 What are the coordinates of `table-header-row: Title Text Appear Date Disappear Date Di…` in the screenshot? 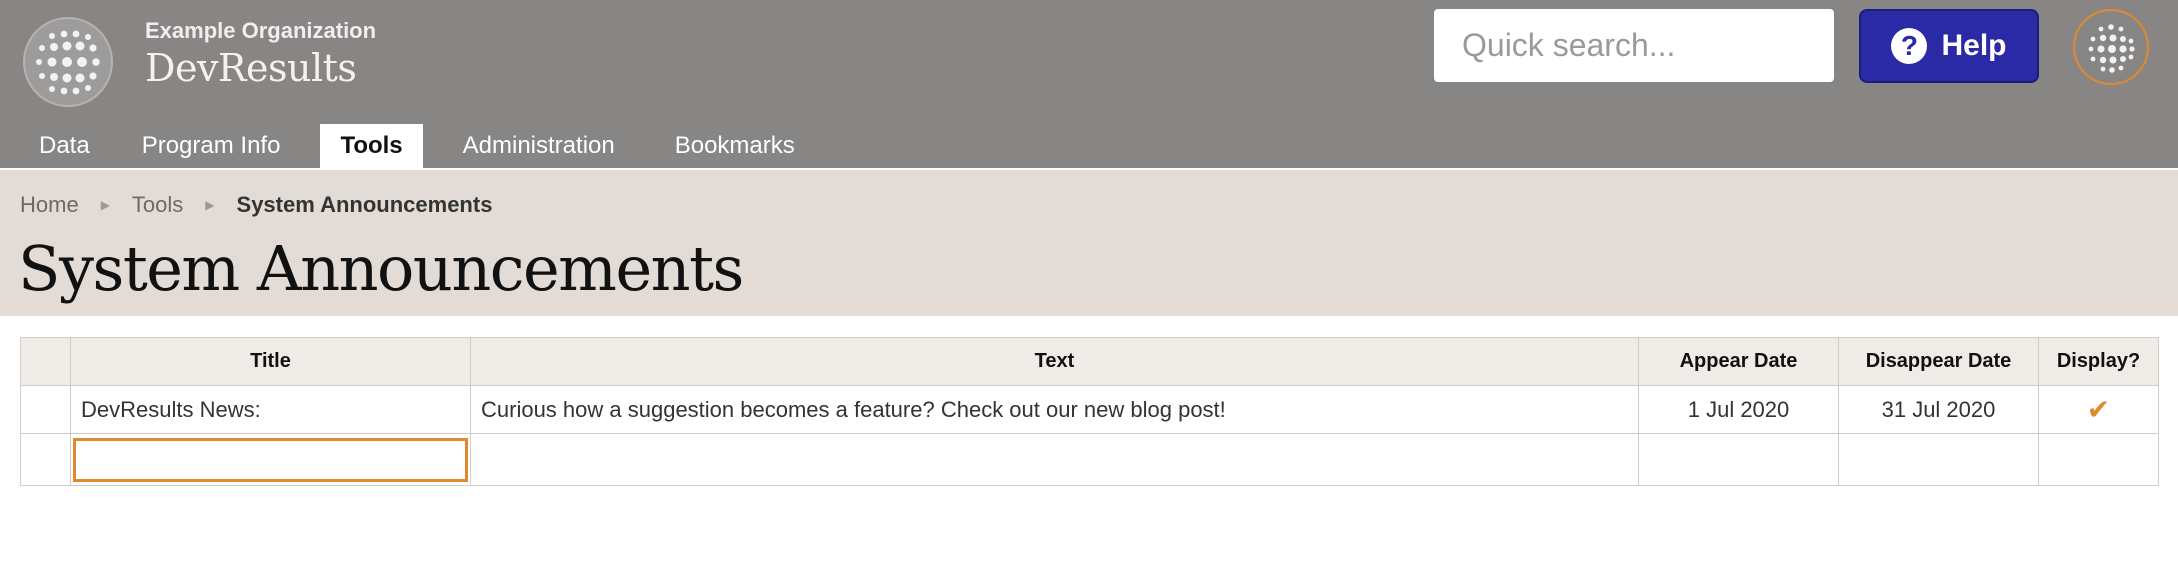 It's located at (1089, 361).